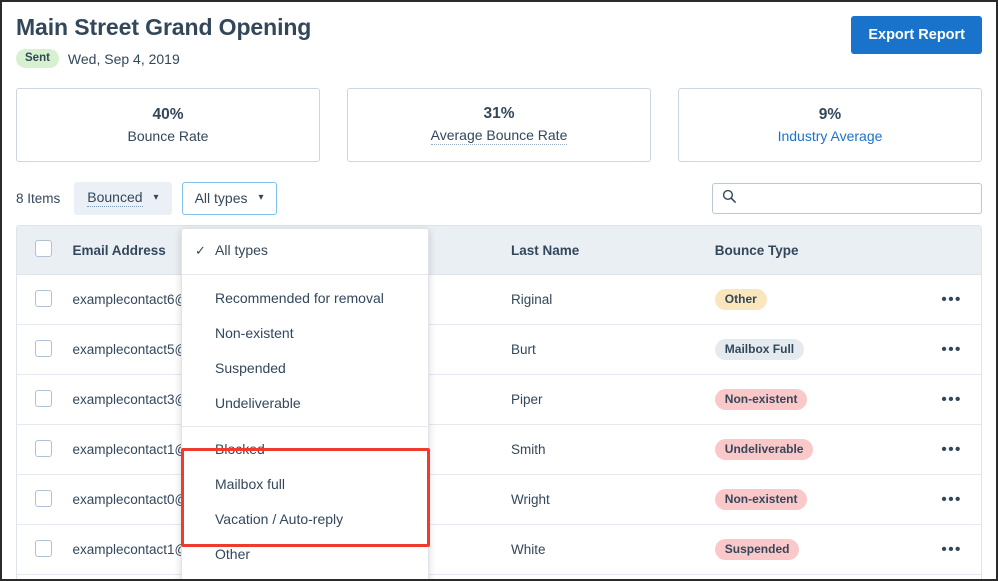 This screenshot has height=581, width=998. What do you see at coordinates (305, 368) in the screenshot?
I see `menu-item-suspended: Suspended` at bounding box center [305, 368].